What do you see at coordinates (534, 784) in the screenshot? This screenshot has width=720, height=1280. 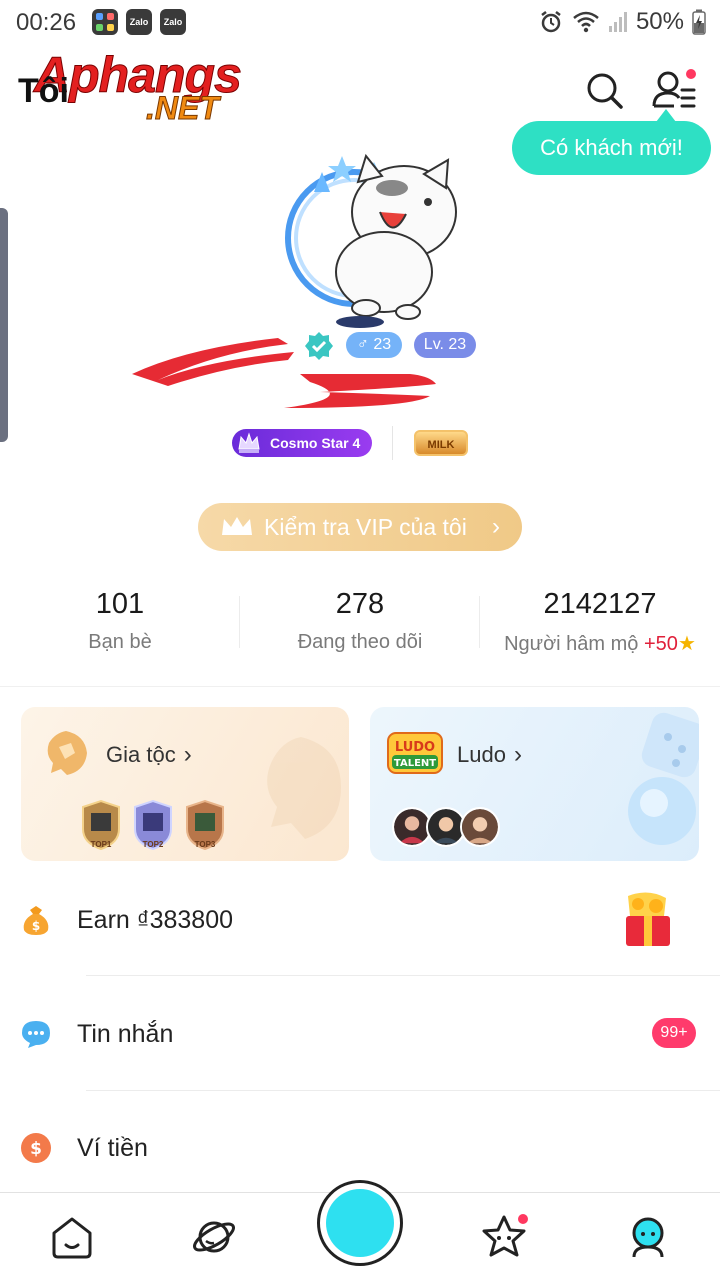 I see `ludo-card: LUDO TALENT Ludo ›` at bounding box center [534, 784].